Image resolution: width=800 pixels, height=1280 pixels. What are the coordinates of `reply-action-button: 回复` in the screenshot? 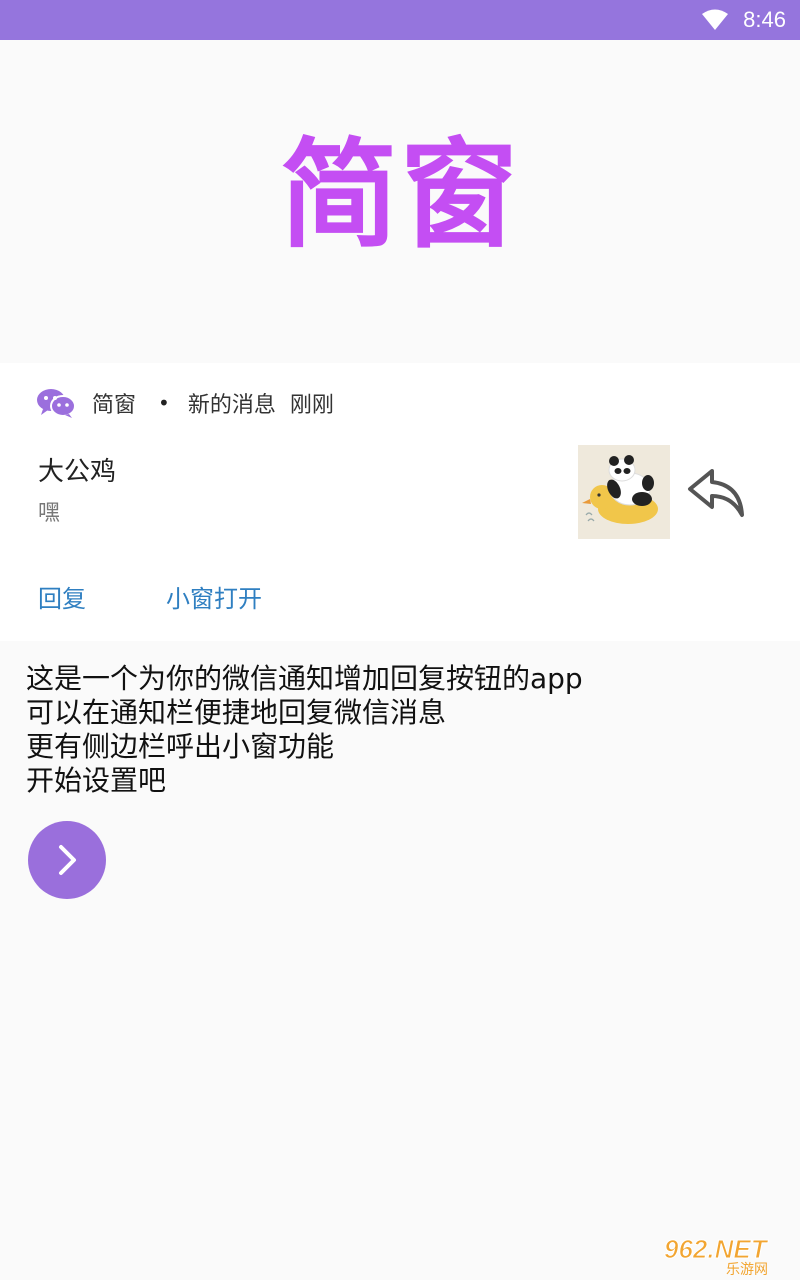 It's located at (62, 596).